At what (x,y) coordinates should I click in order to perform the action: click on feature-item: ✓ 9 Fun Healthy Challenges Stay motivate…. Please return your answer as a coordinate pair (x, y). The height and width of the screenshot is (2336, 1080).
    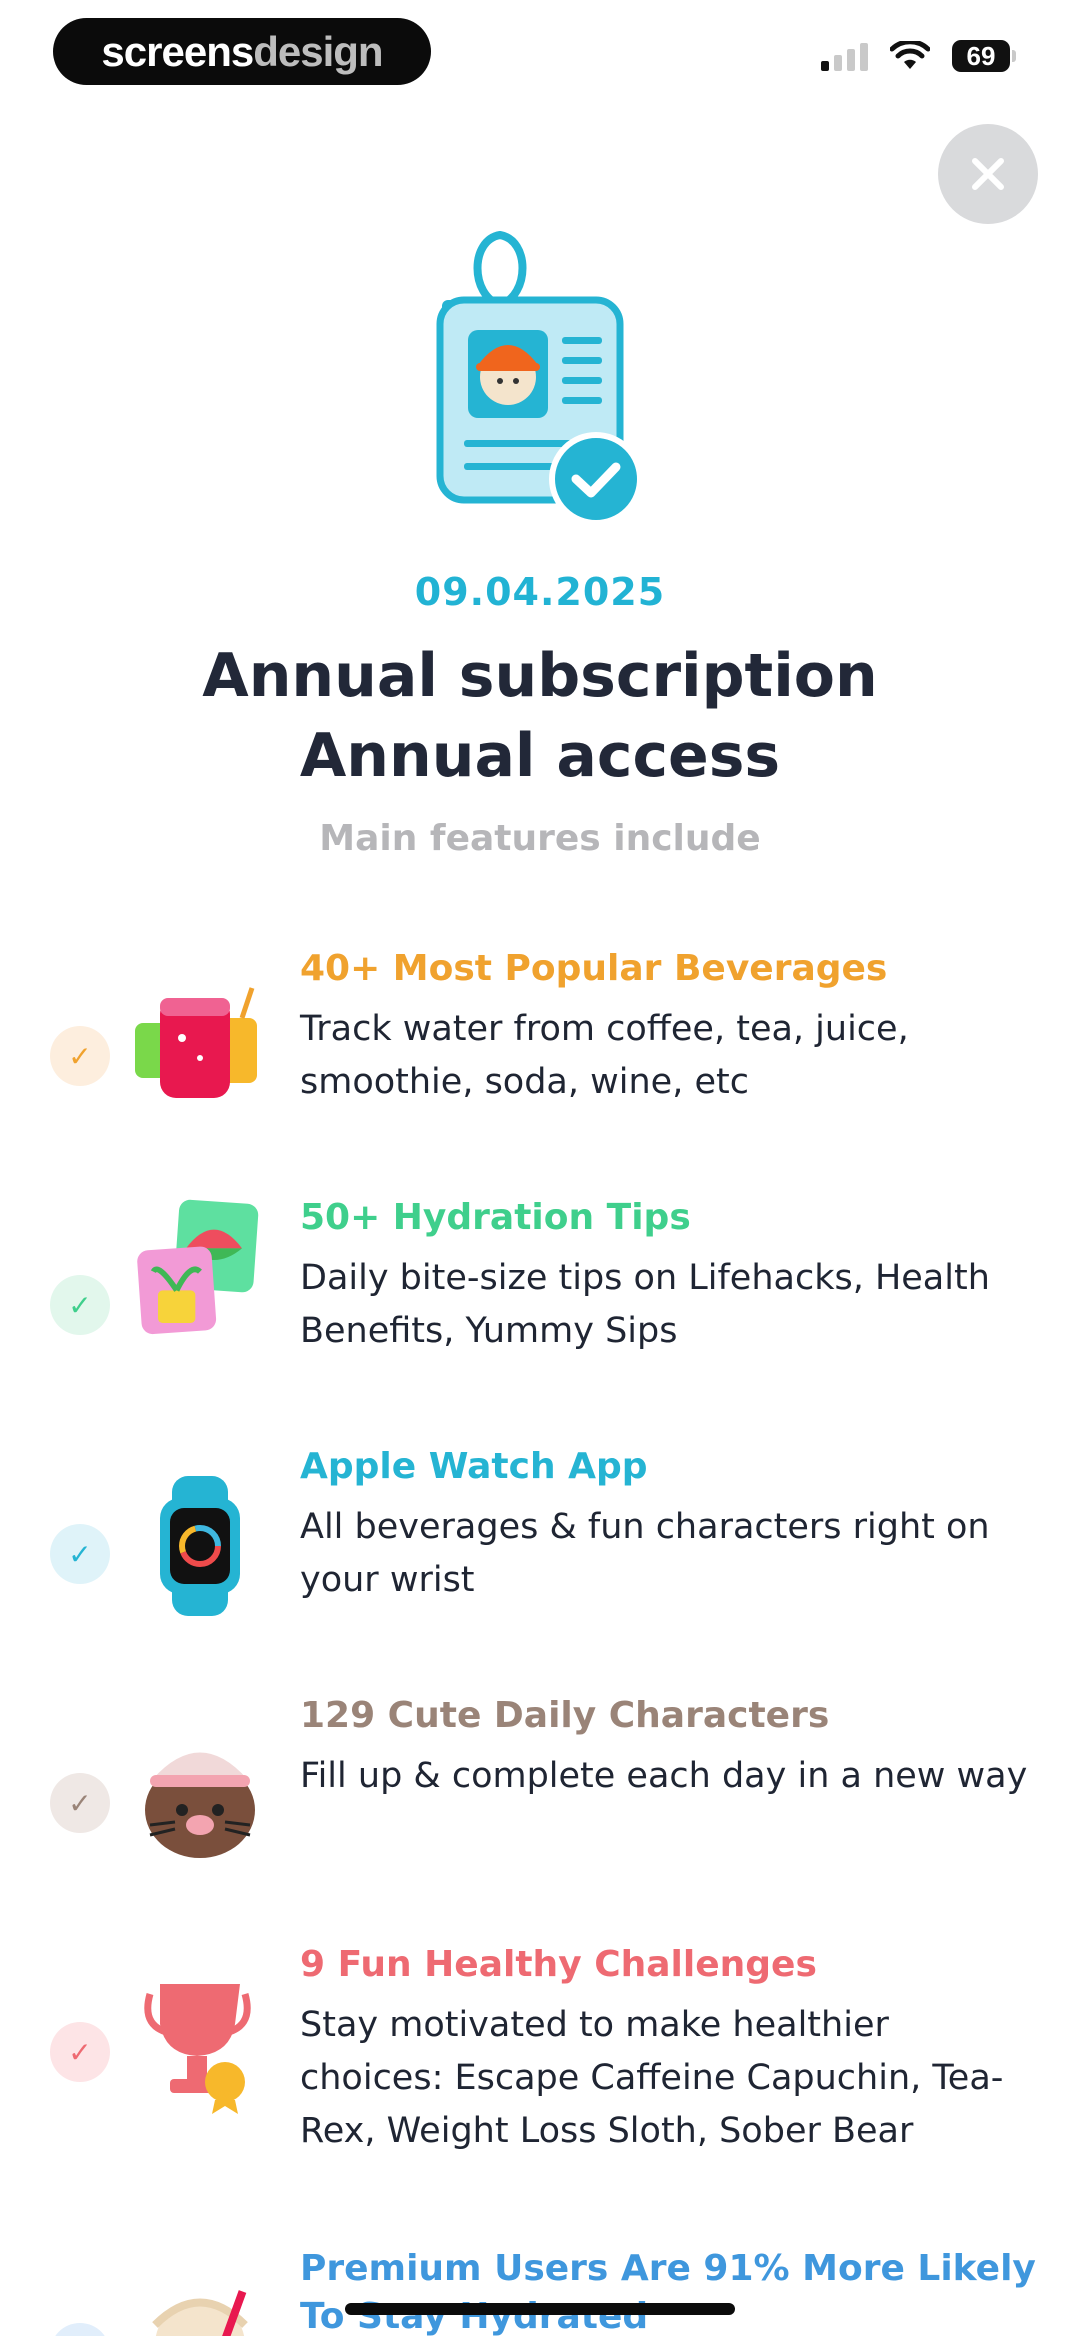
    Looking at the image, I should click on (540, 2059).